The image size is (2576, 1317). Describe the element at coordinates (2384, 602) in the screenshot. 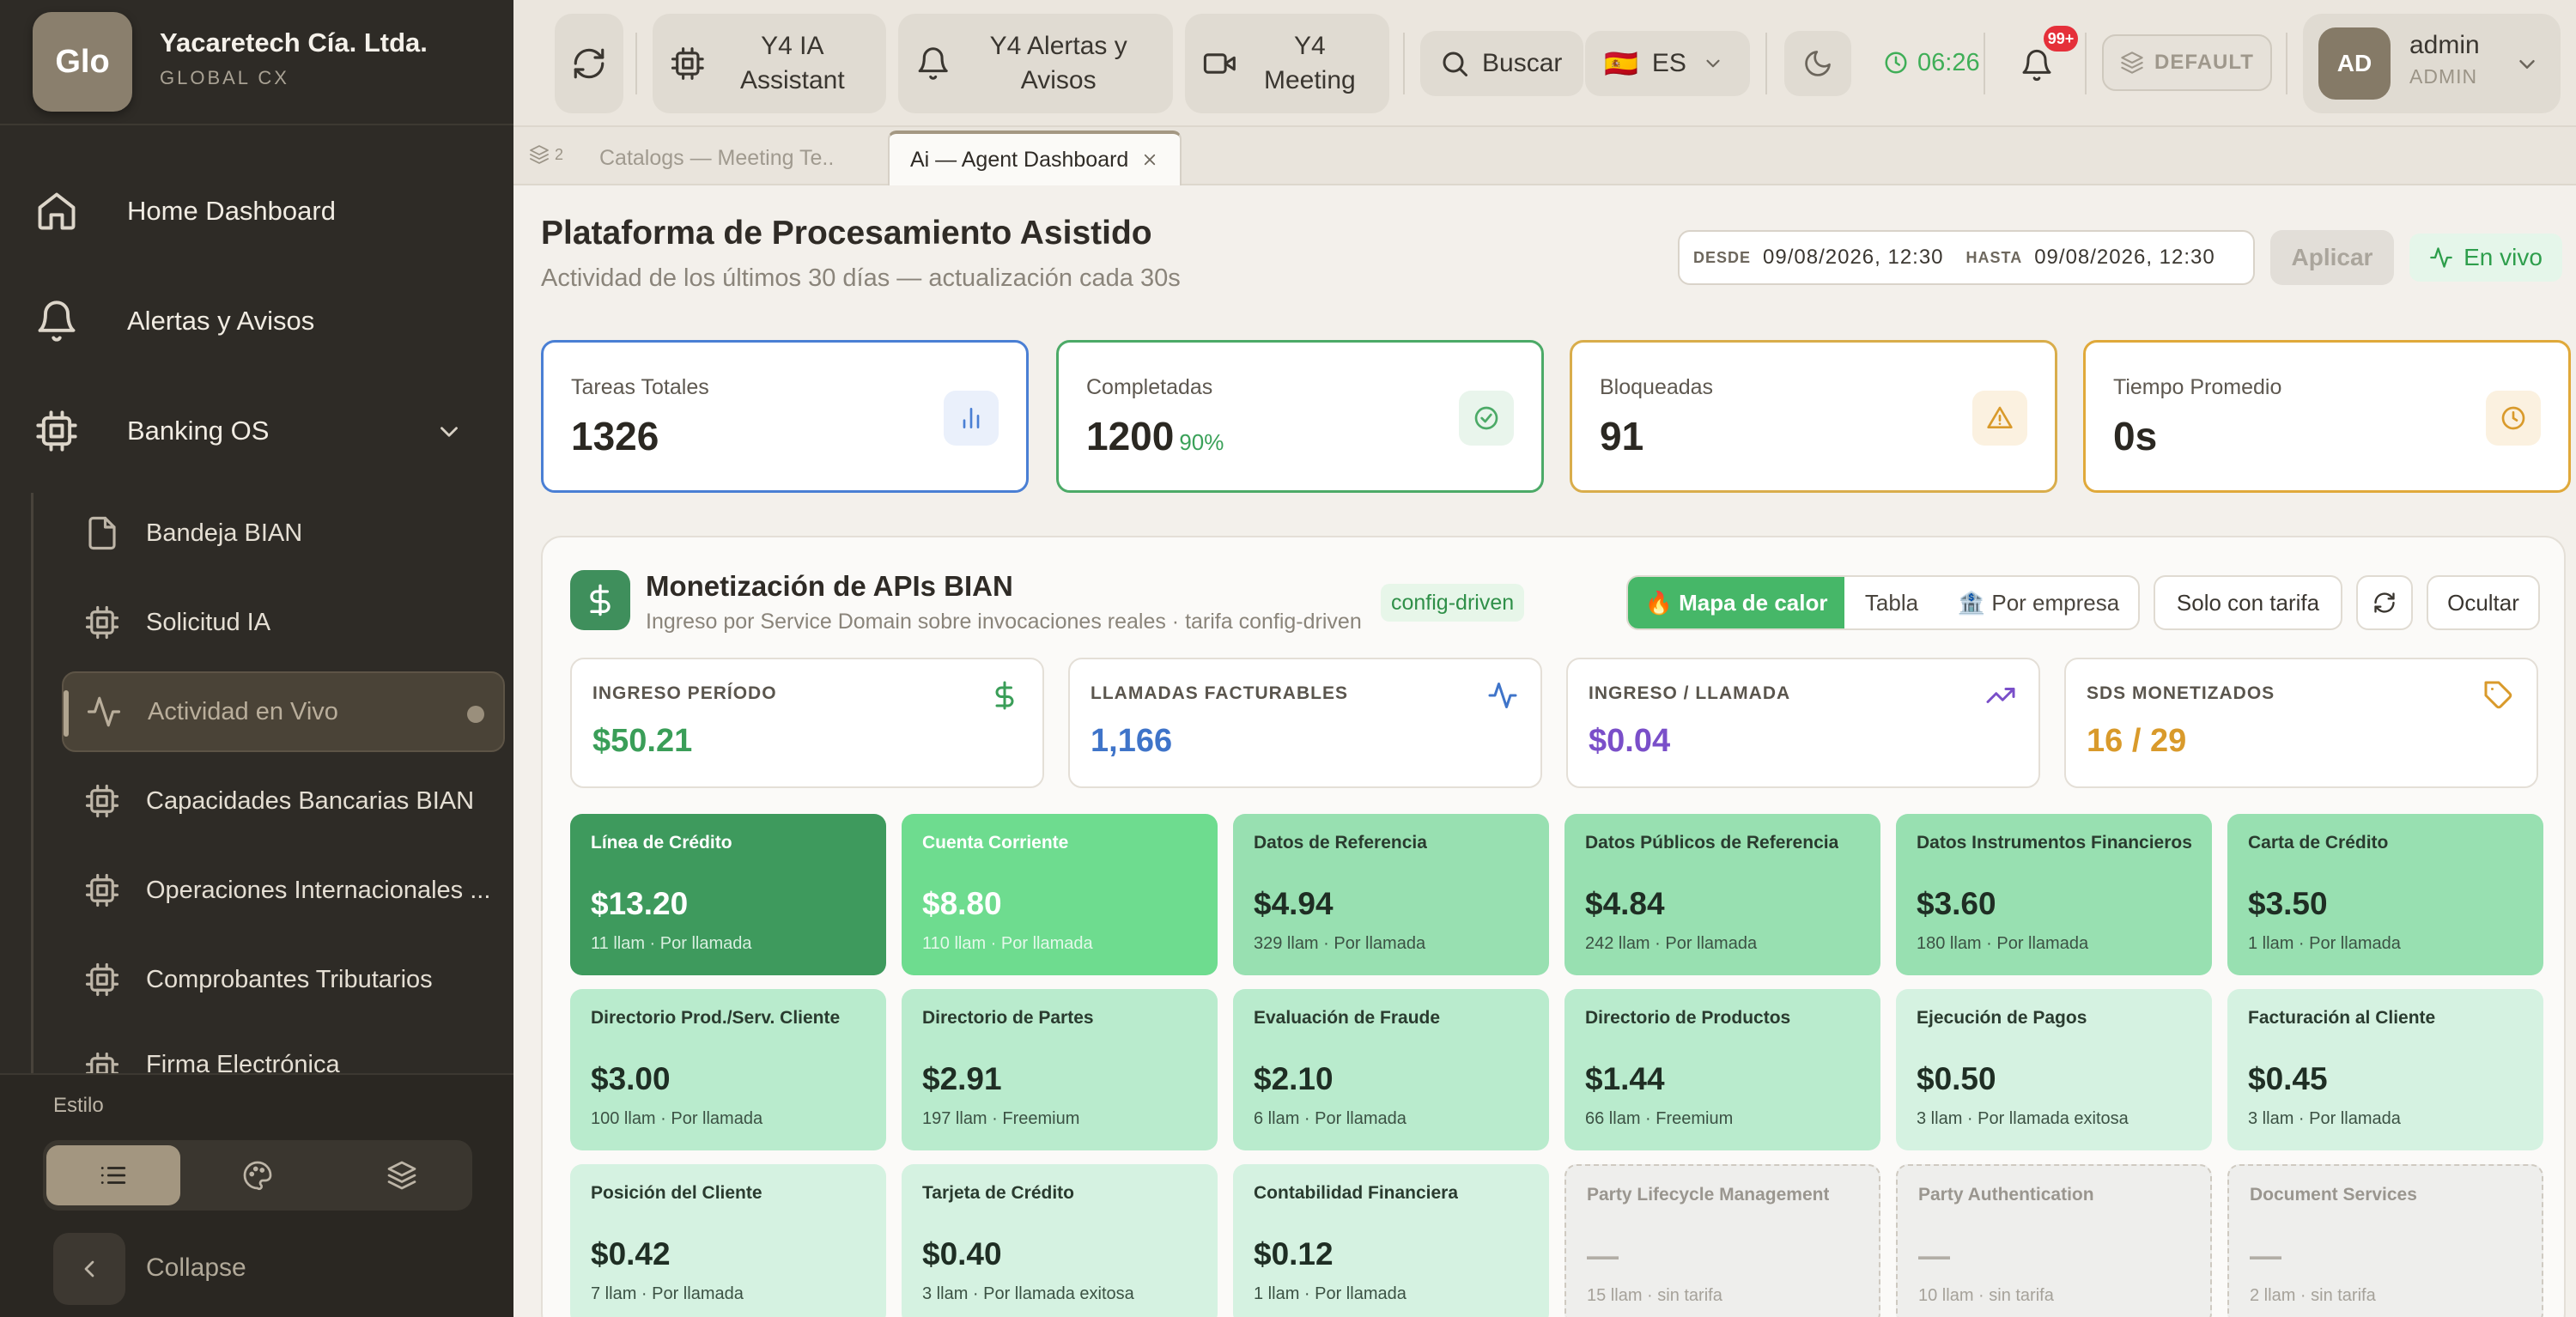

I see `panel-refresh-button` at that location.